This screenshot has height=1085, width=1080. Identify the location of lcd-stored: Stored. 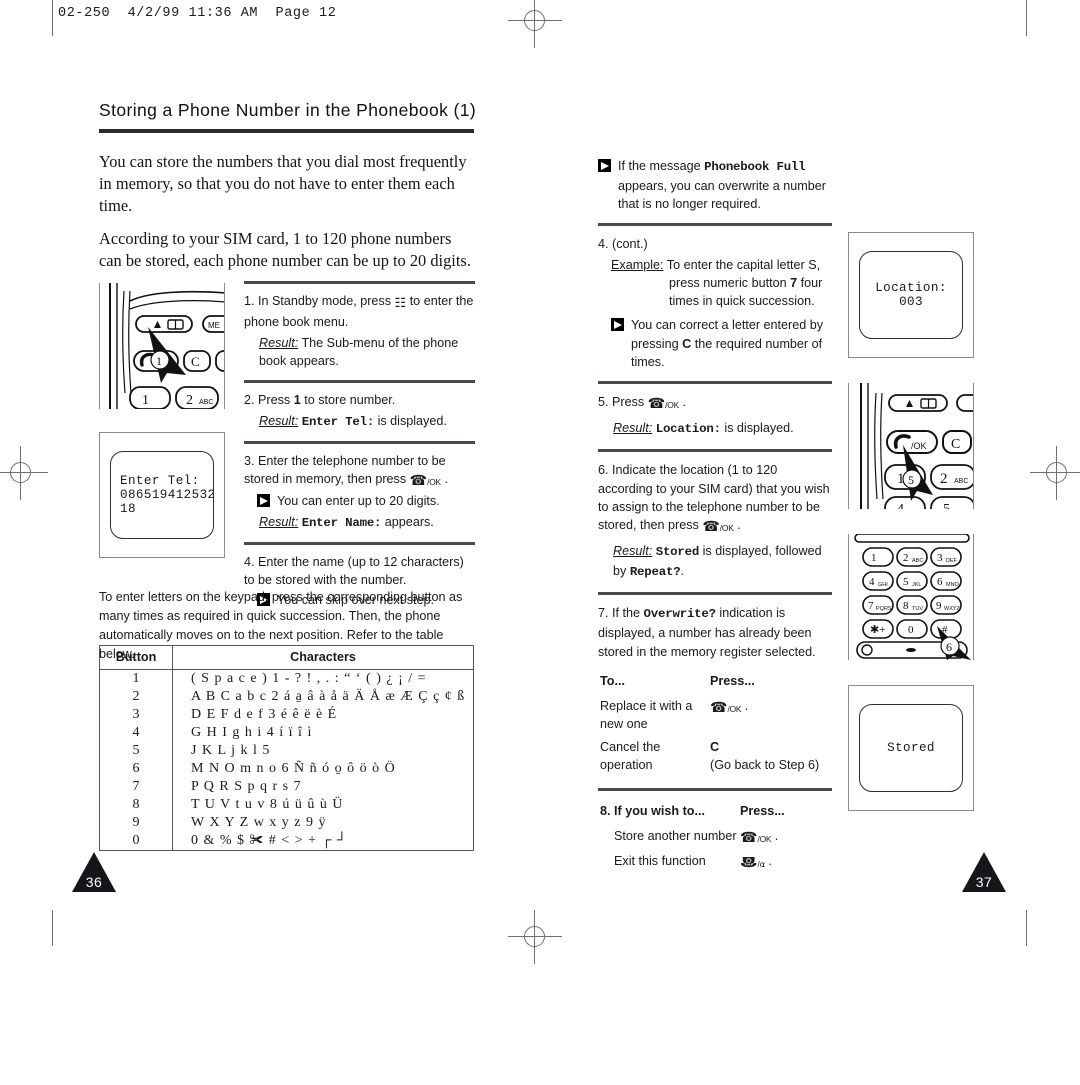
(911, 748).